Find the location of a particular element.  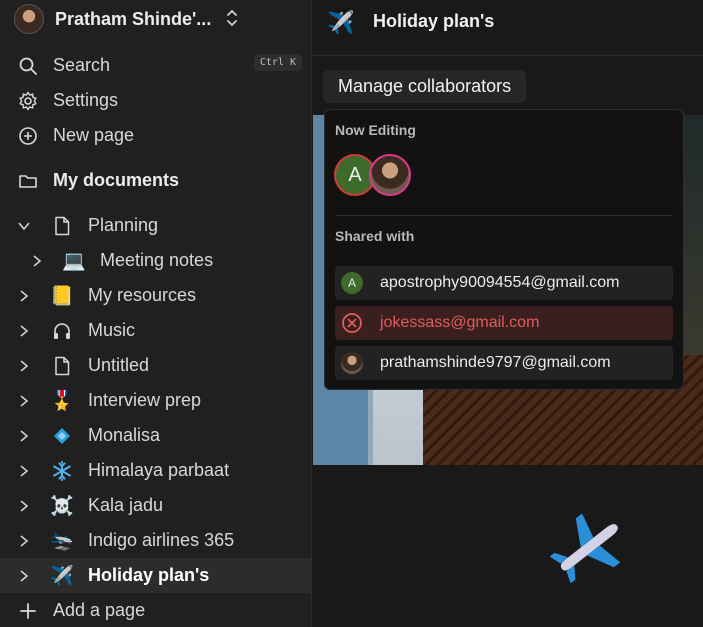

new-page-item: New page is located at coordinates (156, 135).